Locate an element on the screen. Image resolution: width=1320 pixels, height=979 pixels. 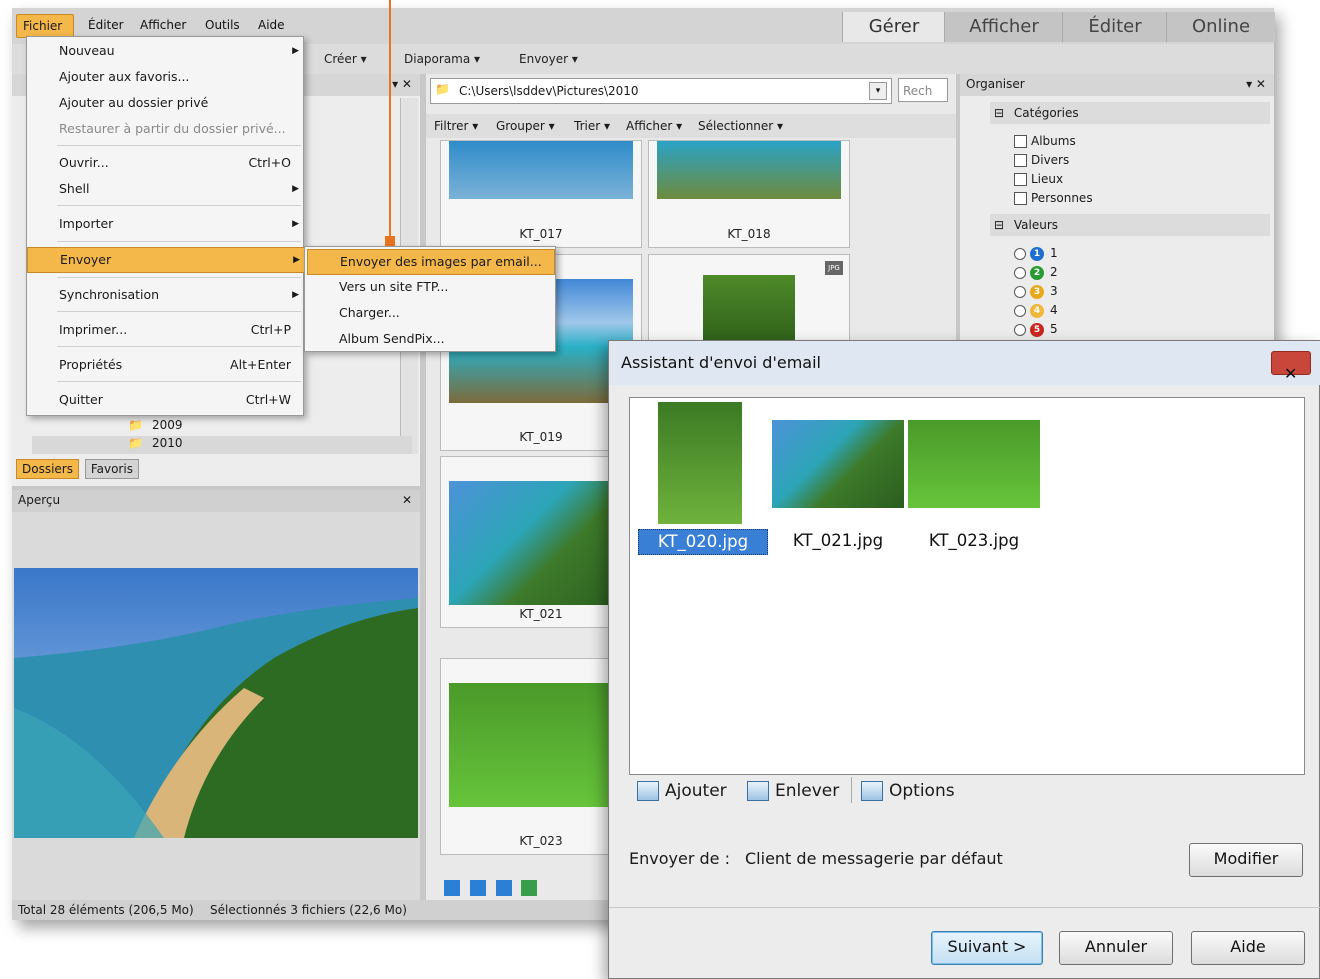
rotate-left-icon is located at coordinates (477, 888).